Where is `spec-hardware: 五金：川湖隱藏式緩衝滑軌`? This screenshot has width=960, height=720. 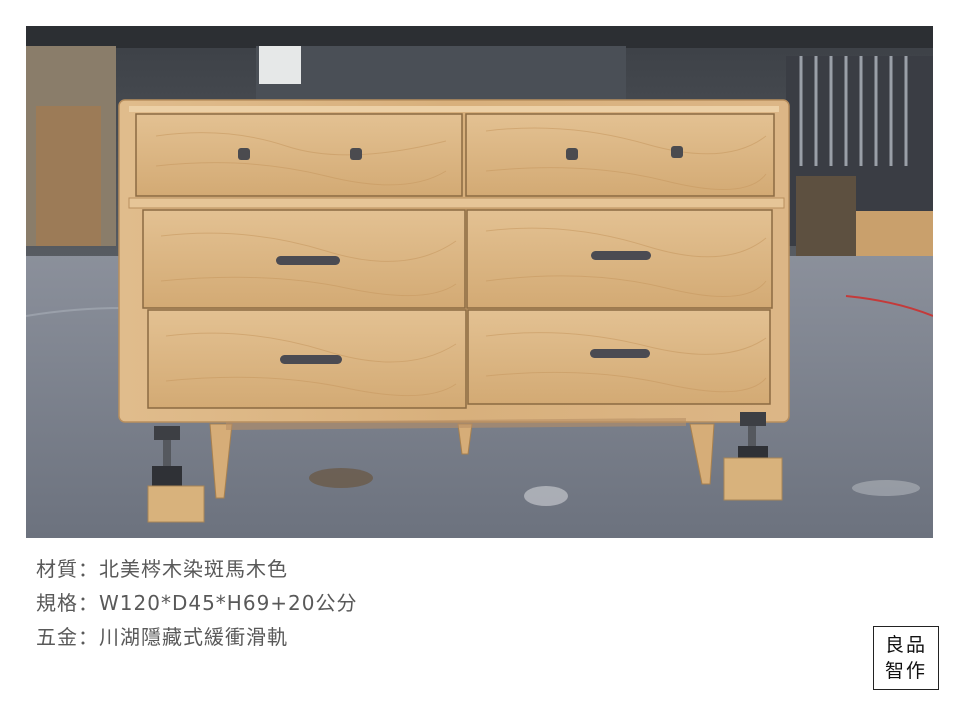 spec-hardware: 五金：川湖隱藏式緩衝滑軌 is located at coordinates (197, 637).